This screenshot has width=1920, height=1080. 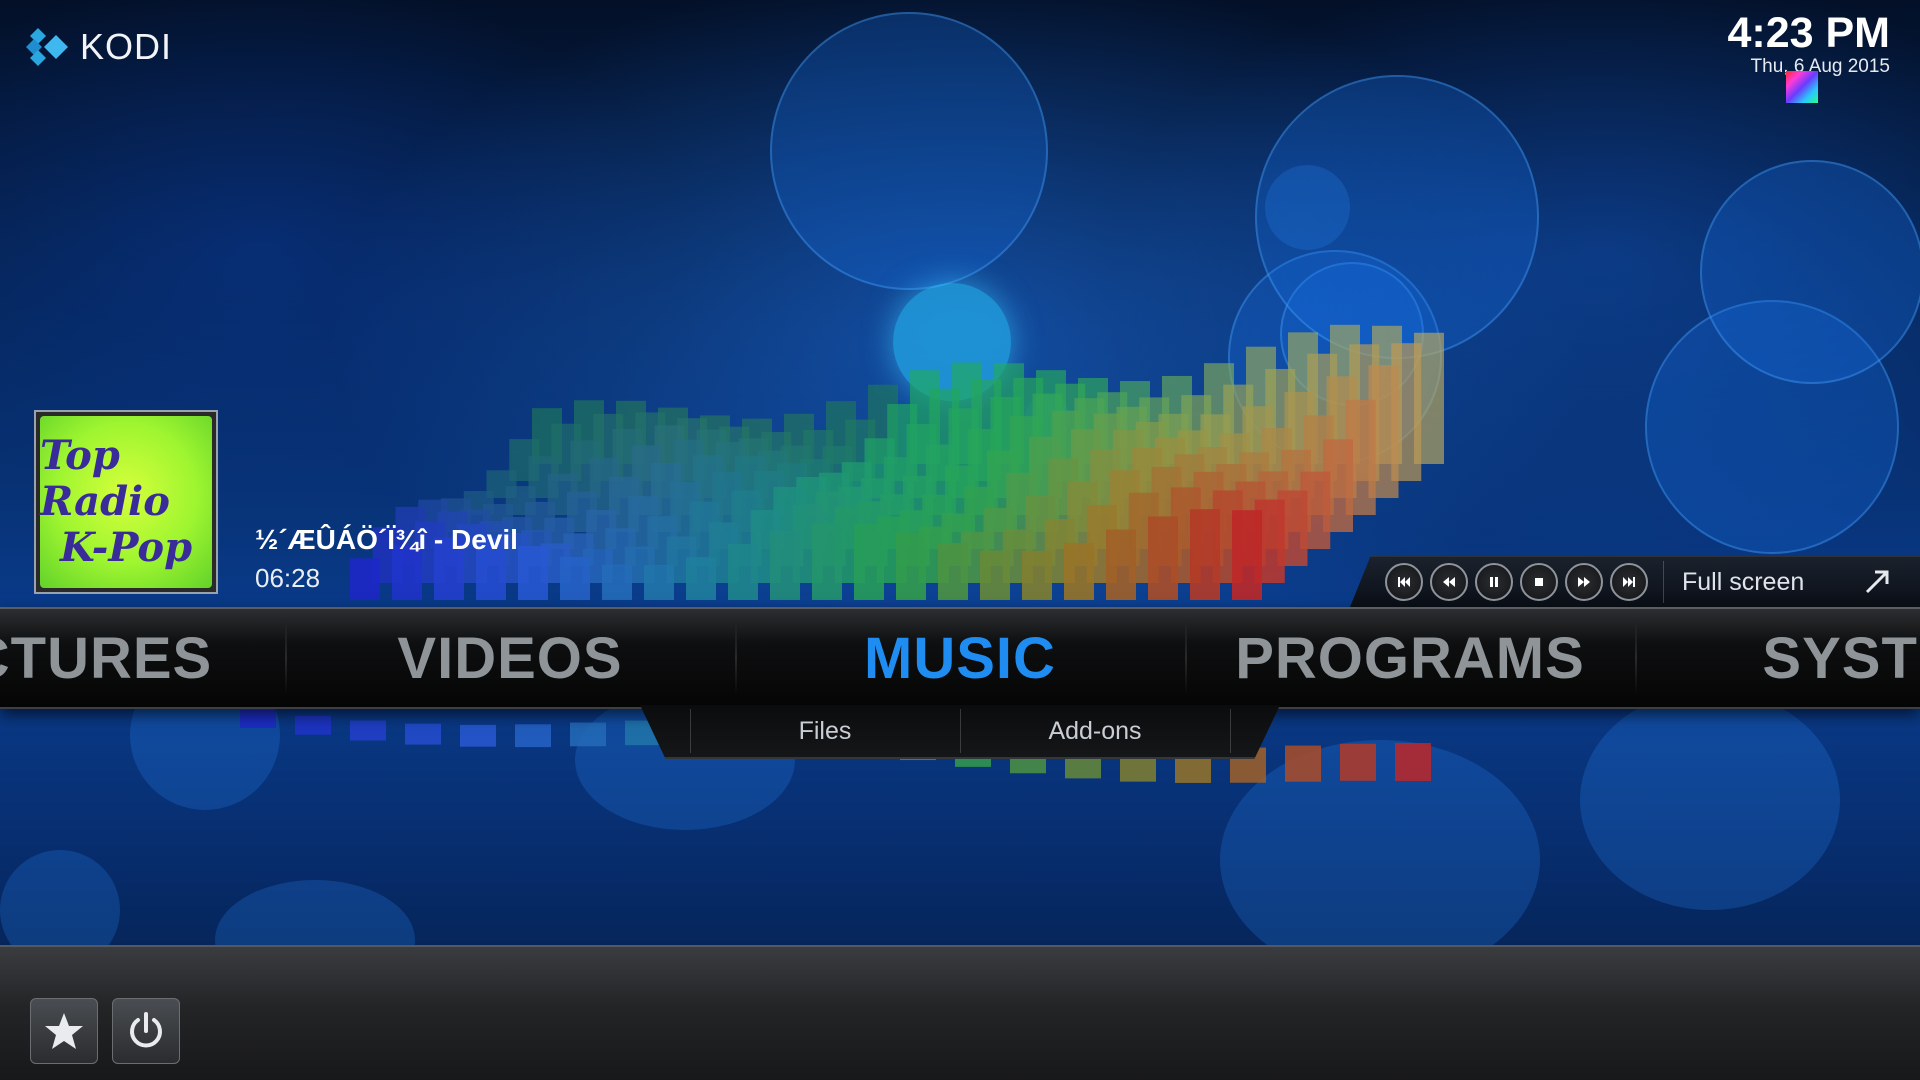 I want to click on rewind-button, so click(x=1449, y=582).